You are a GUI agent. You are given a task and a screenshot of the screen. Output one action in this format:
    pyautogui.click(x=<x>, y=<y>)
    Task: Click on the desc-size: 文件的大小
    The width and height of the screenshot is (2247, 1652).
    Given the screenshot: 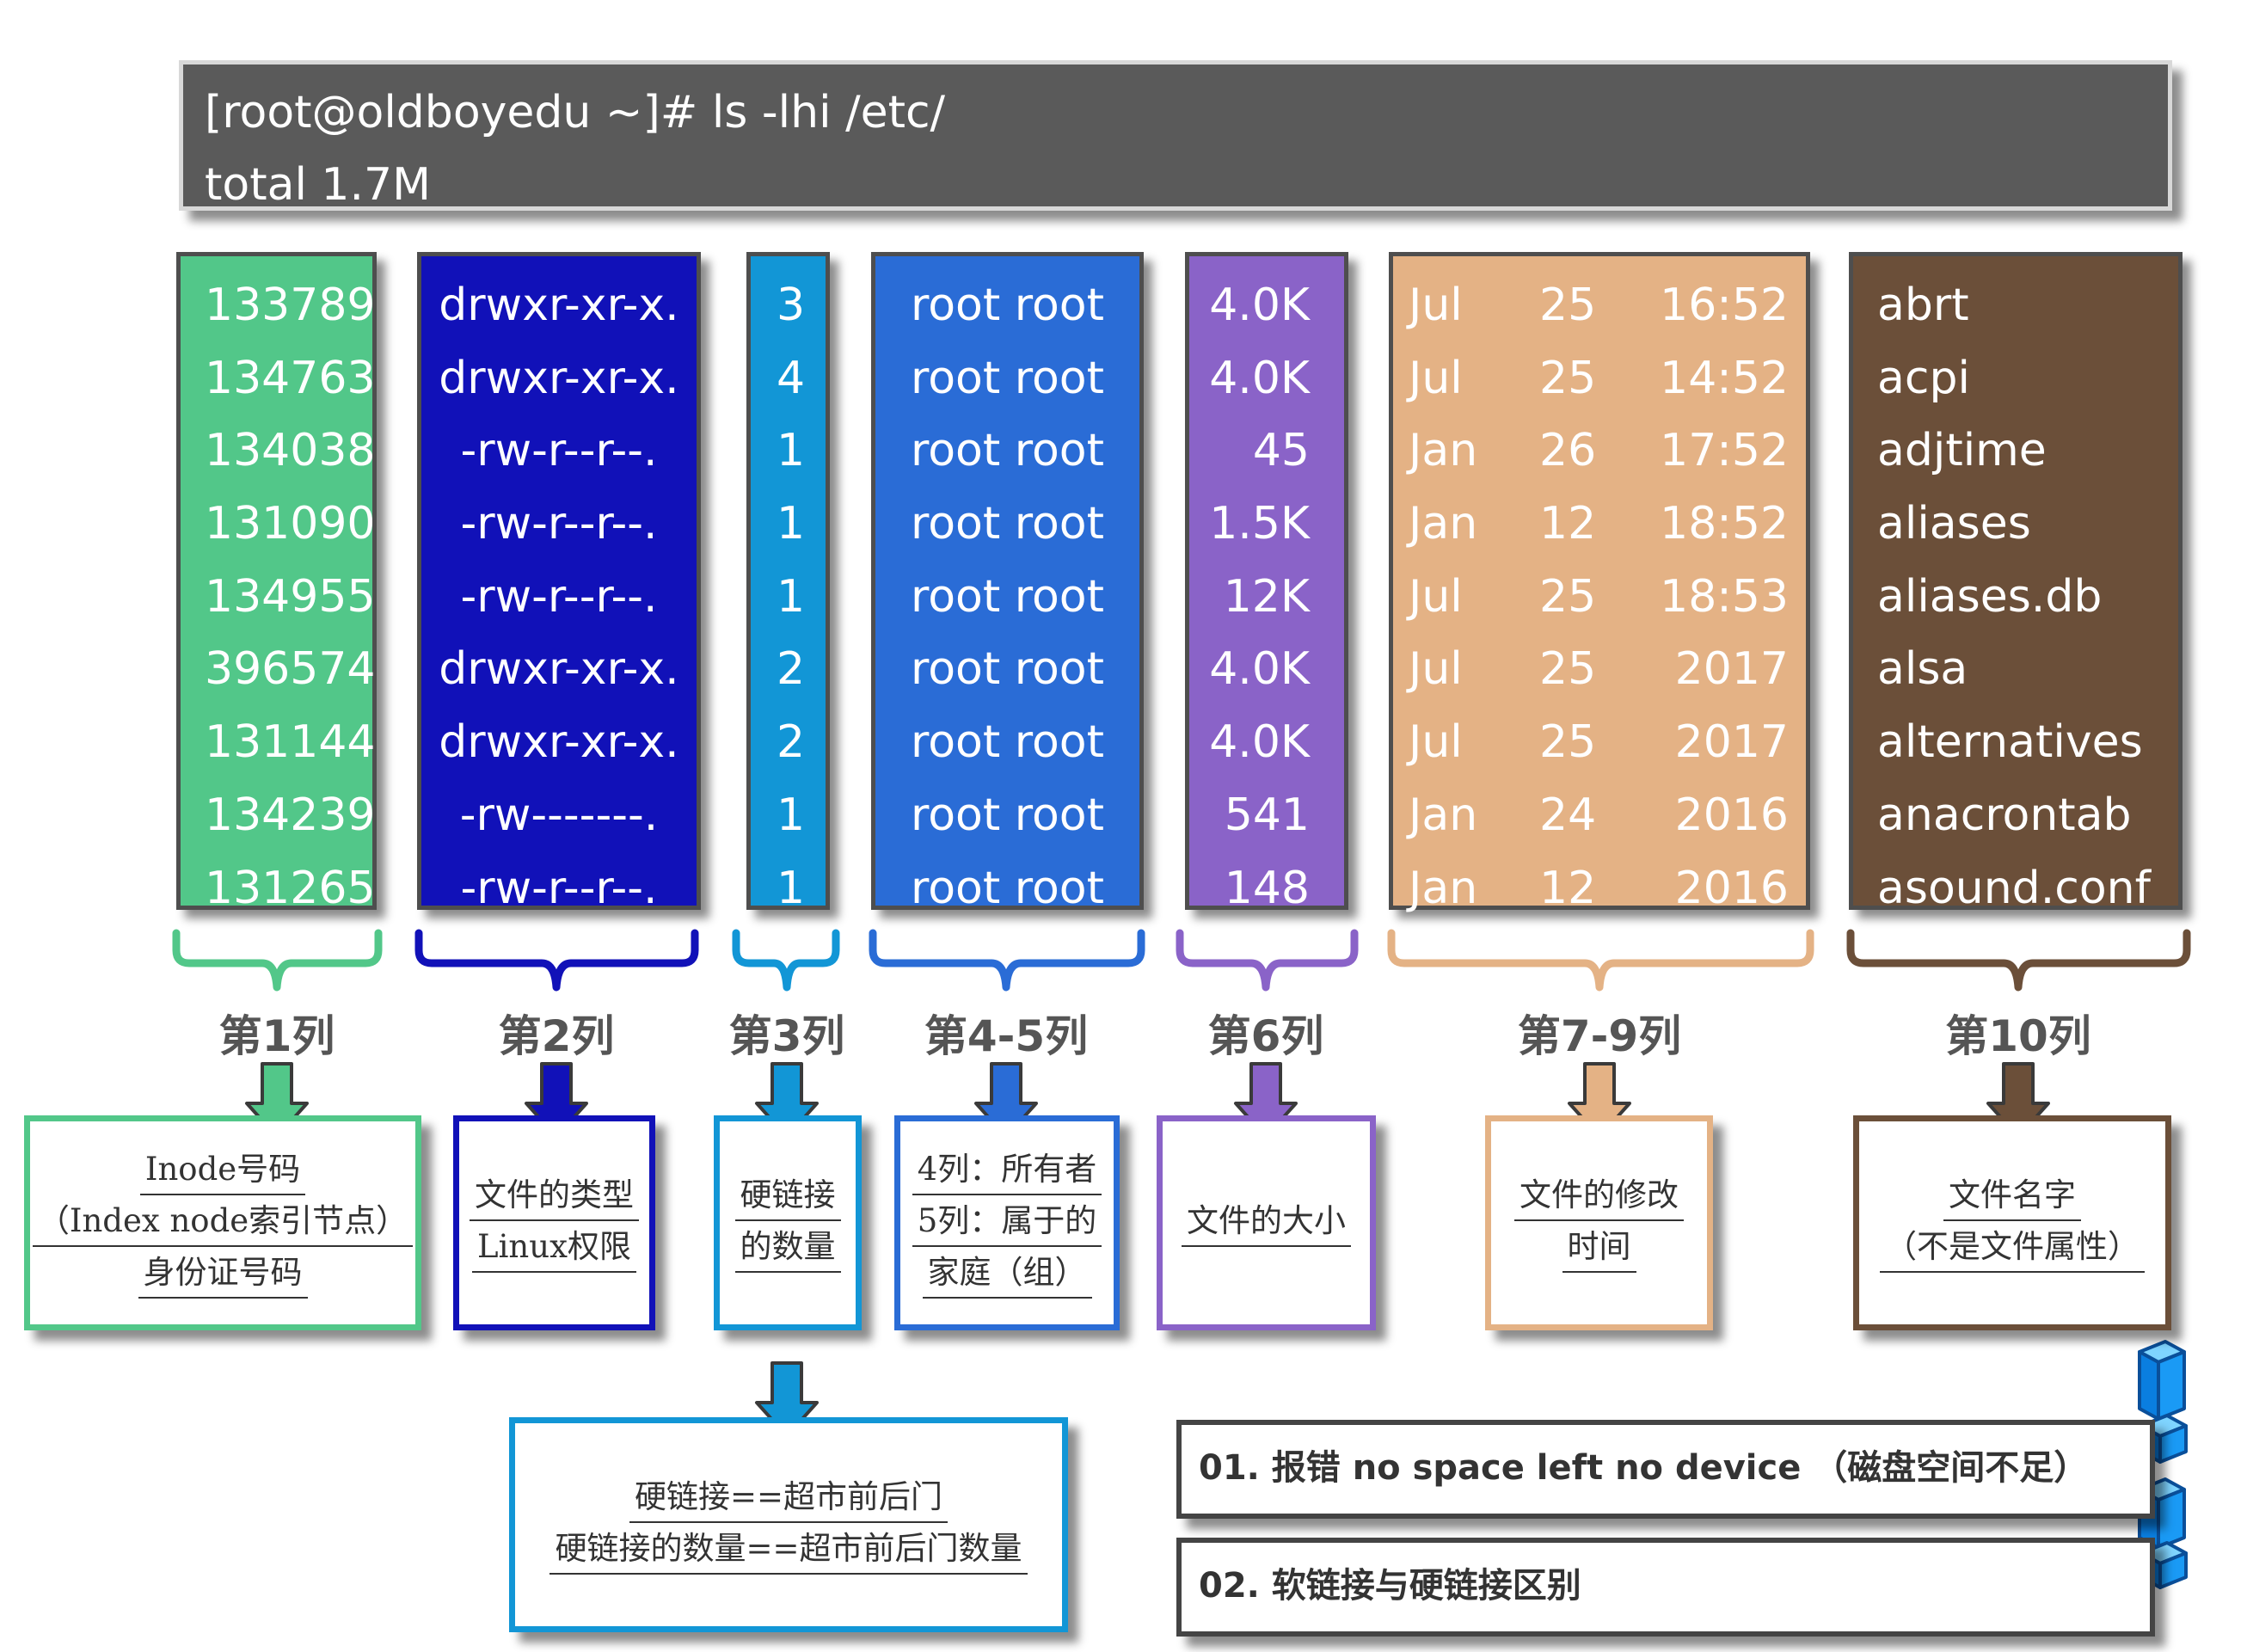 What is the action you would take?
    pyautogui.click(x=1266, y=1223)
    